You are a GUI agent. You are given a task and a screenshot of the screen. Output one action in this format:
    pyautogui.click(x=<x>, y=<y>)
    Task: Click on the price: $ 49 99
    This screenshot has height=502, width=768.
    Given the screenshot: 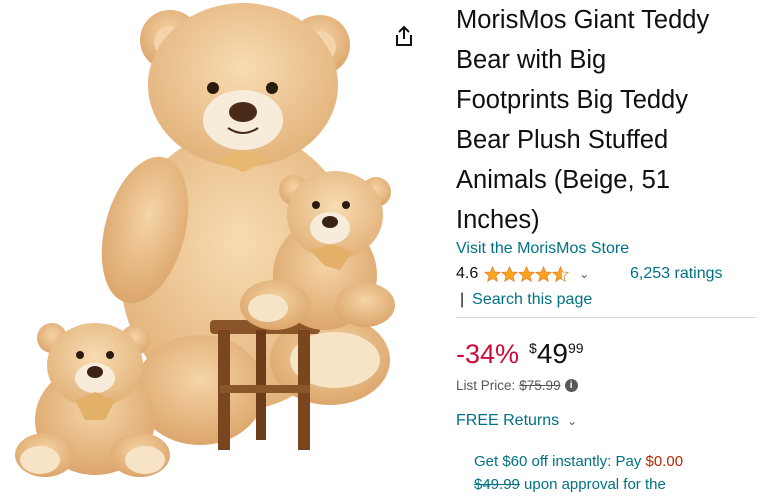 What is the action you would take?
    pyautogui.click(x=556, y=354)
    